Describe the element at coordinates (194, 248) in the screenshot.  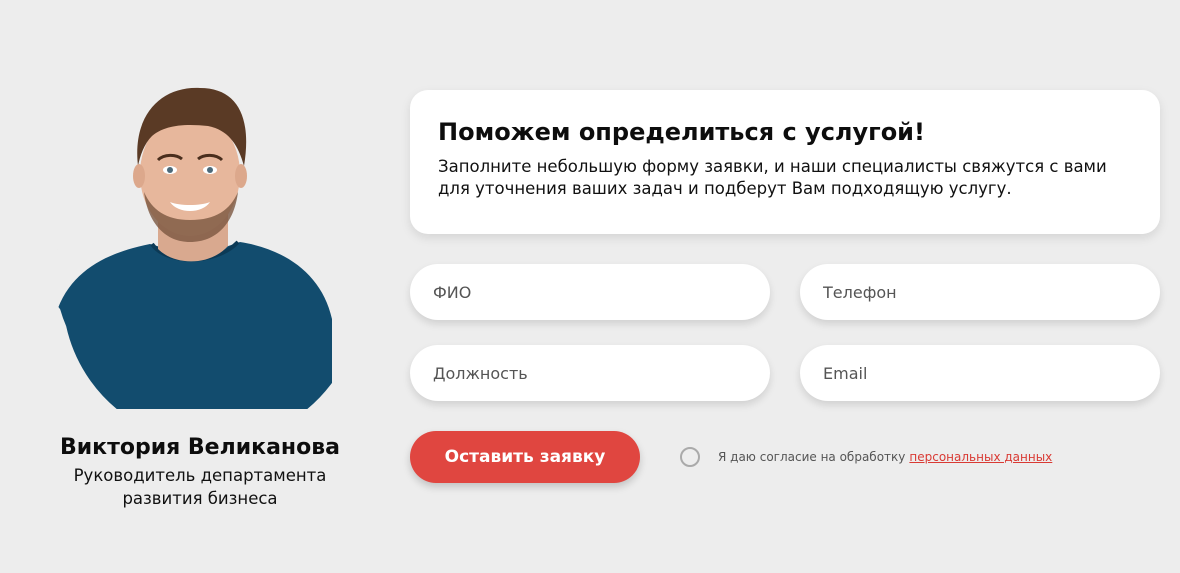
I see `avatar` at that location.